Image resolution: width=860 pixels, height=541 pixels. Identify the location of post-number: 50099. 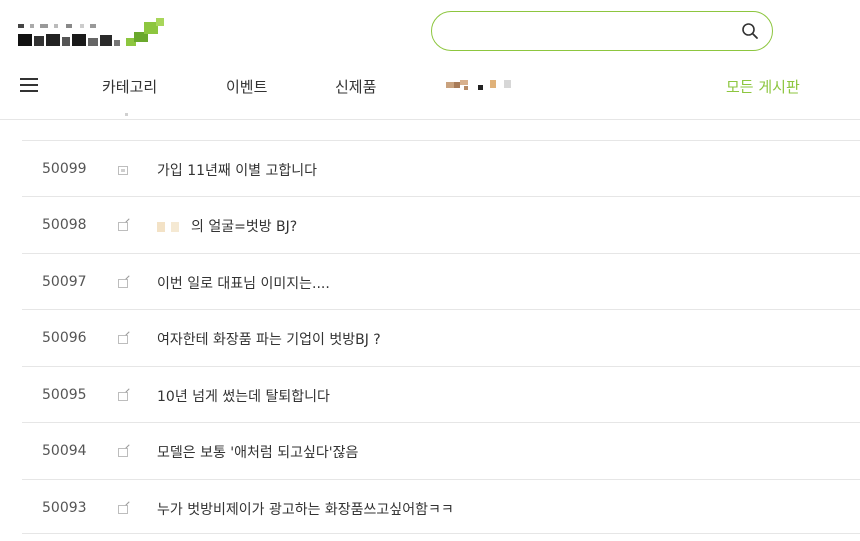
(64, 169).